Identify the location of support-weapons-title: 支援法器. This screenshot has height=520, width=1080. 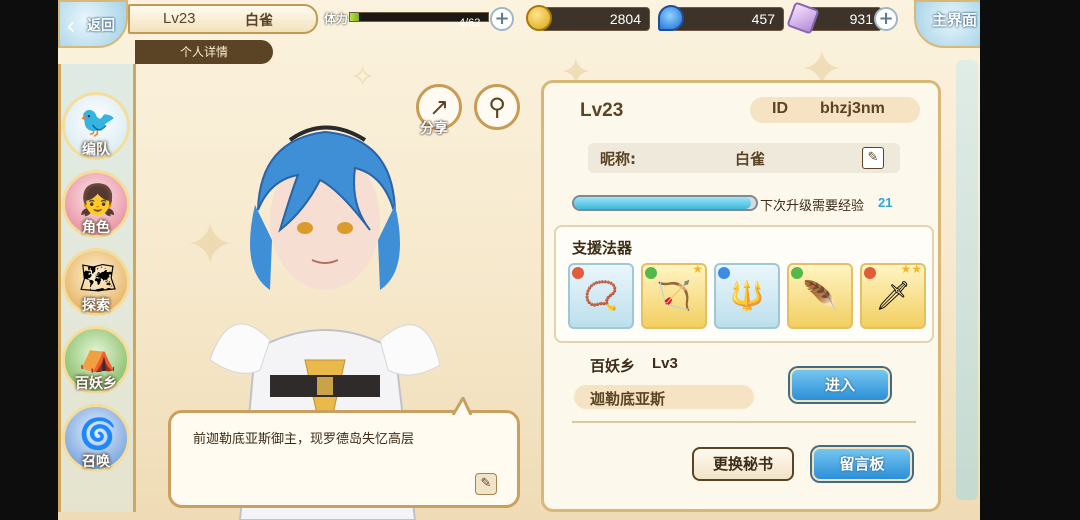
(602, 248).